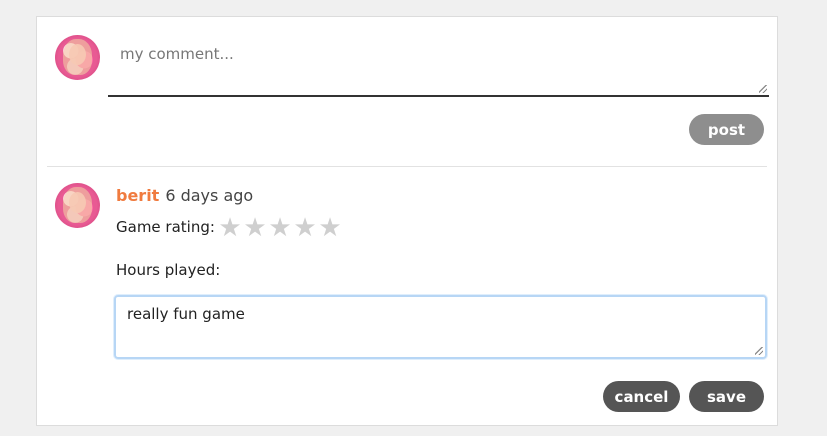  What do you see at coordinates (168, 270) in the screenshot?
I see `hours-played-label: Hours played:` at bounding box center [168, 270].